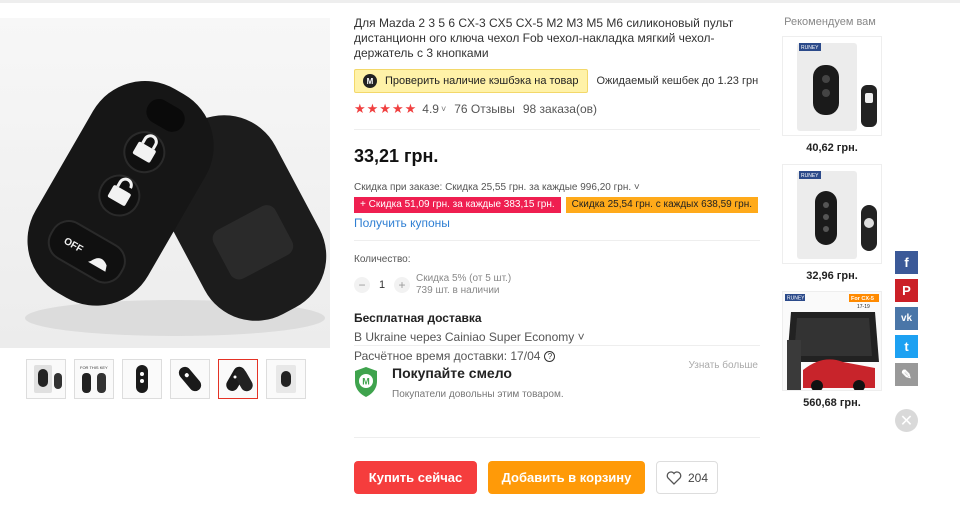 This screenshot has width=960, height=506. What do you see at coordinates (832, 95) in the screenshot?
I see `recommendation-item: RUNEY 40,62 грн.` at bounding box center [832, 95].